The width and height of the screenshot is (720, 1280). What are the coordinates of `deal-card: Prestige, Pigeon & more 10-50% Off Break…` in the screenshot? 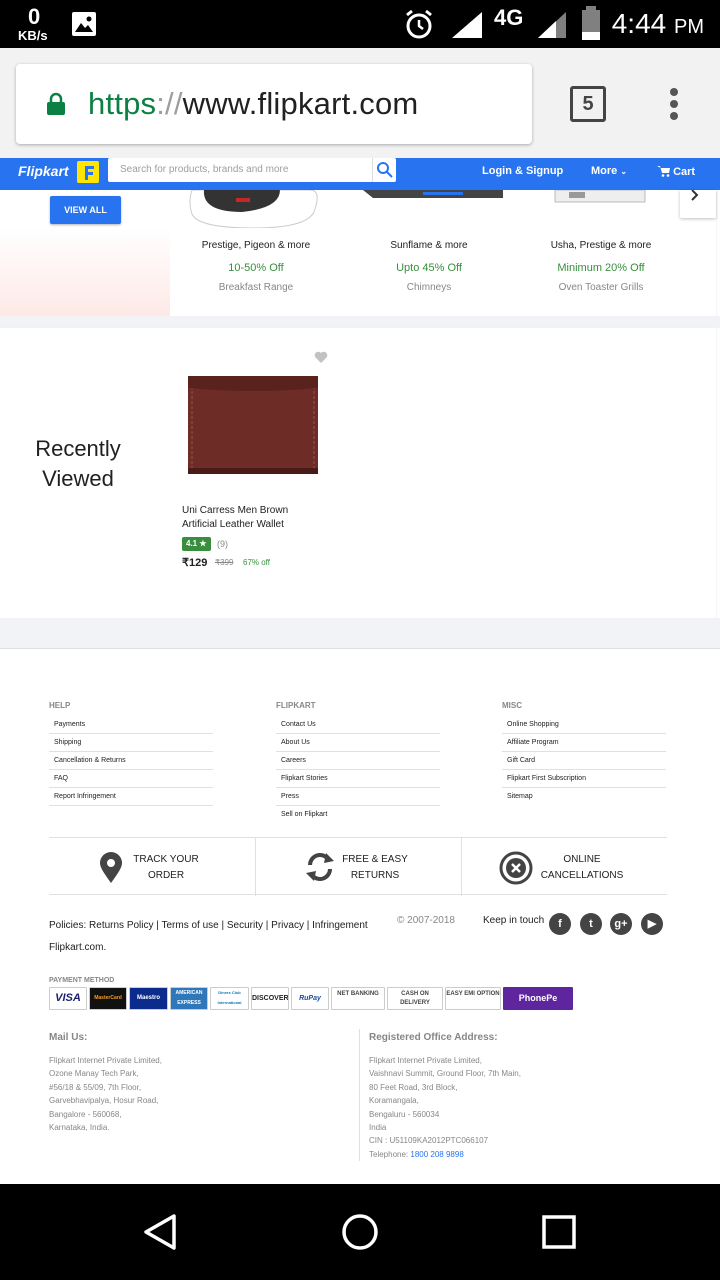 It's located at (256, 253).